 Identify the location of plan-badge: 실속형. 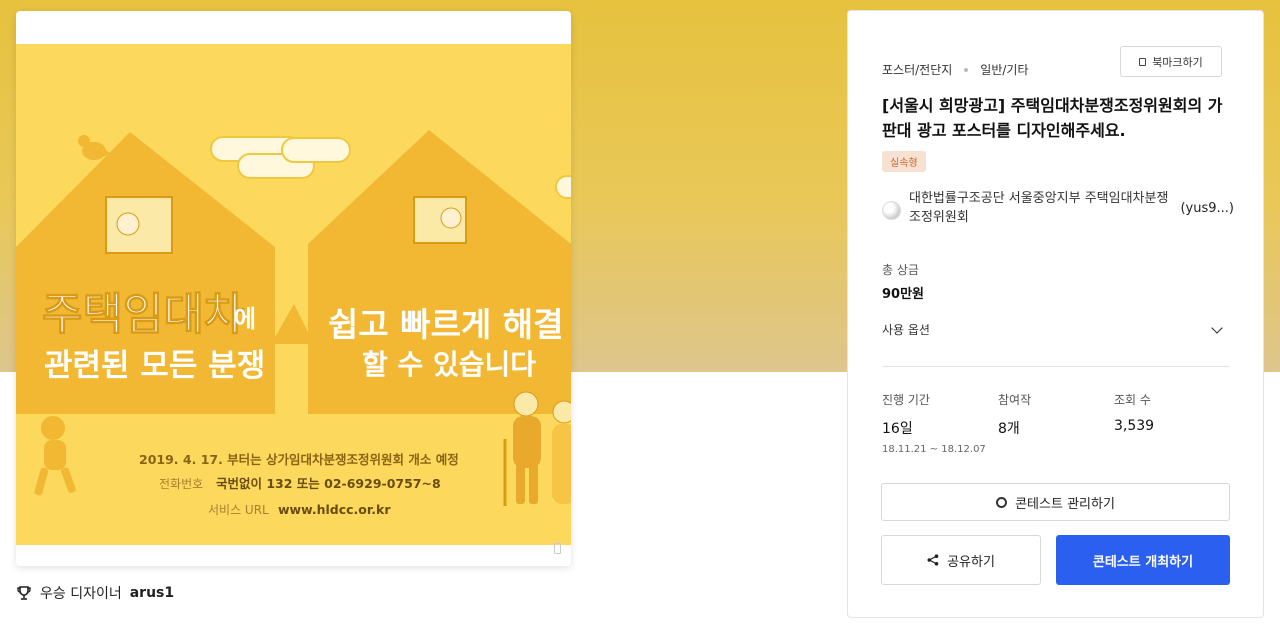
(904, 161).